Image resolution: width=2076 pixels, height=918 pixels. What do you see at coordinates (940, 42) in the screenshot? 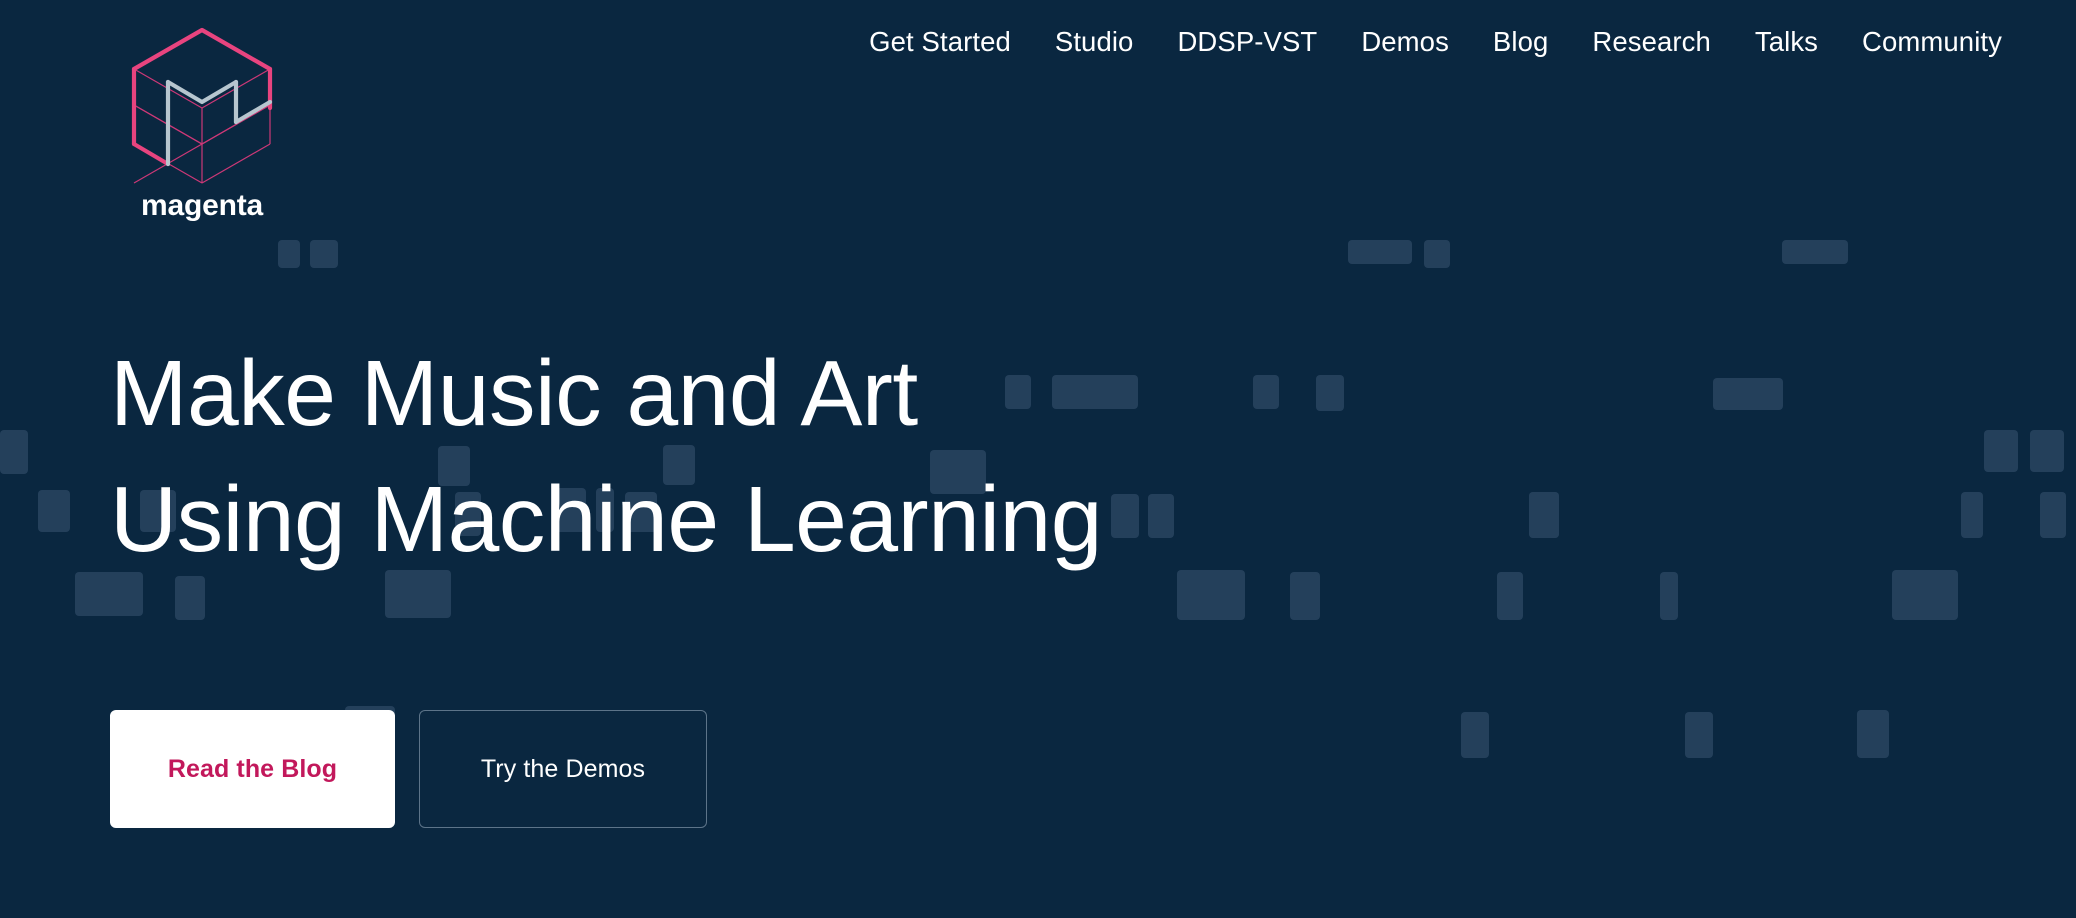
I see `nav-link-get-started: Get Started` at bounding box center [940, 42].